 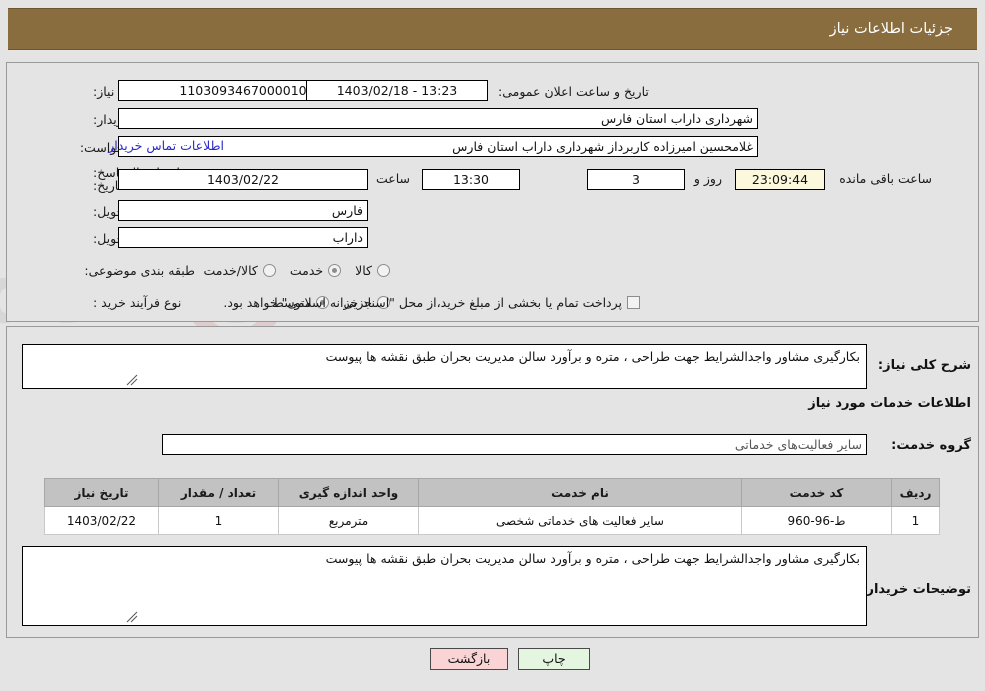 What do you see at coordinates (931, 445) in the screenshot?
I see `service-group-label: گروه خدمت:` at bounding box center [931, 445].